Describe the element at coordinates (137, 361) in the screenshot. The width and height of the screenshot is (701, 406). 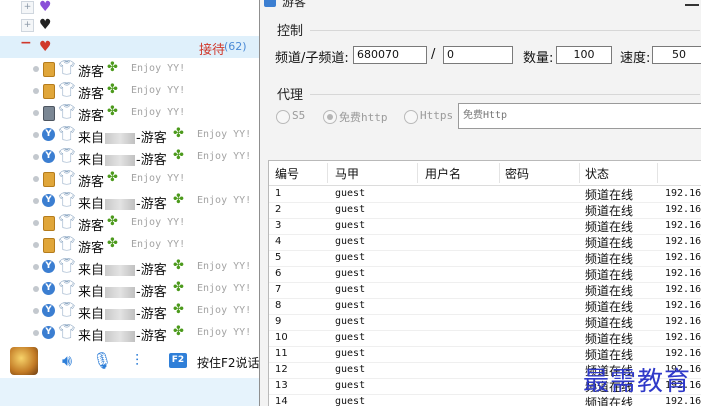
I see `equalizer-icon: ⫶` at that location.